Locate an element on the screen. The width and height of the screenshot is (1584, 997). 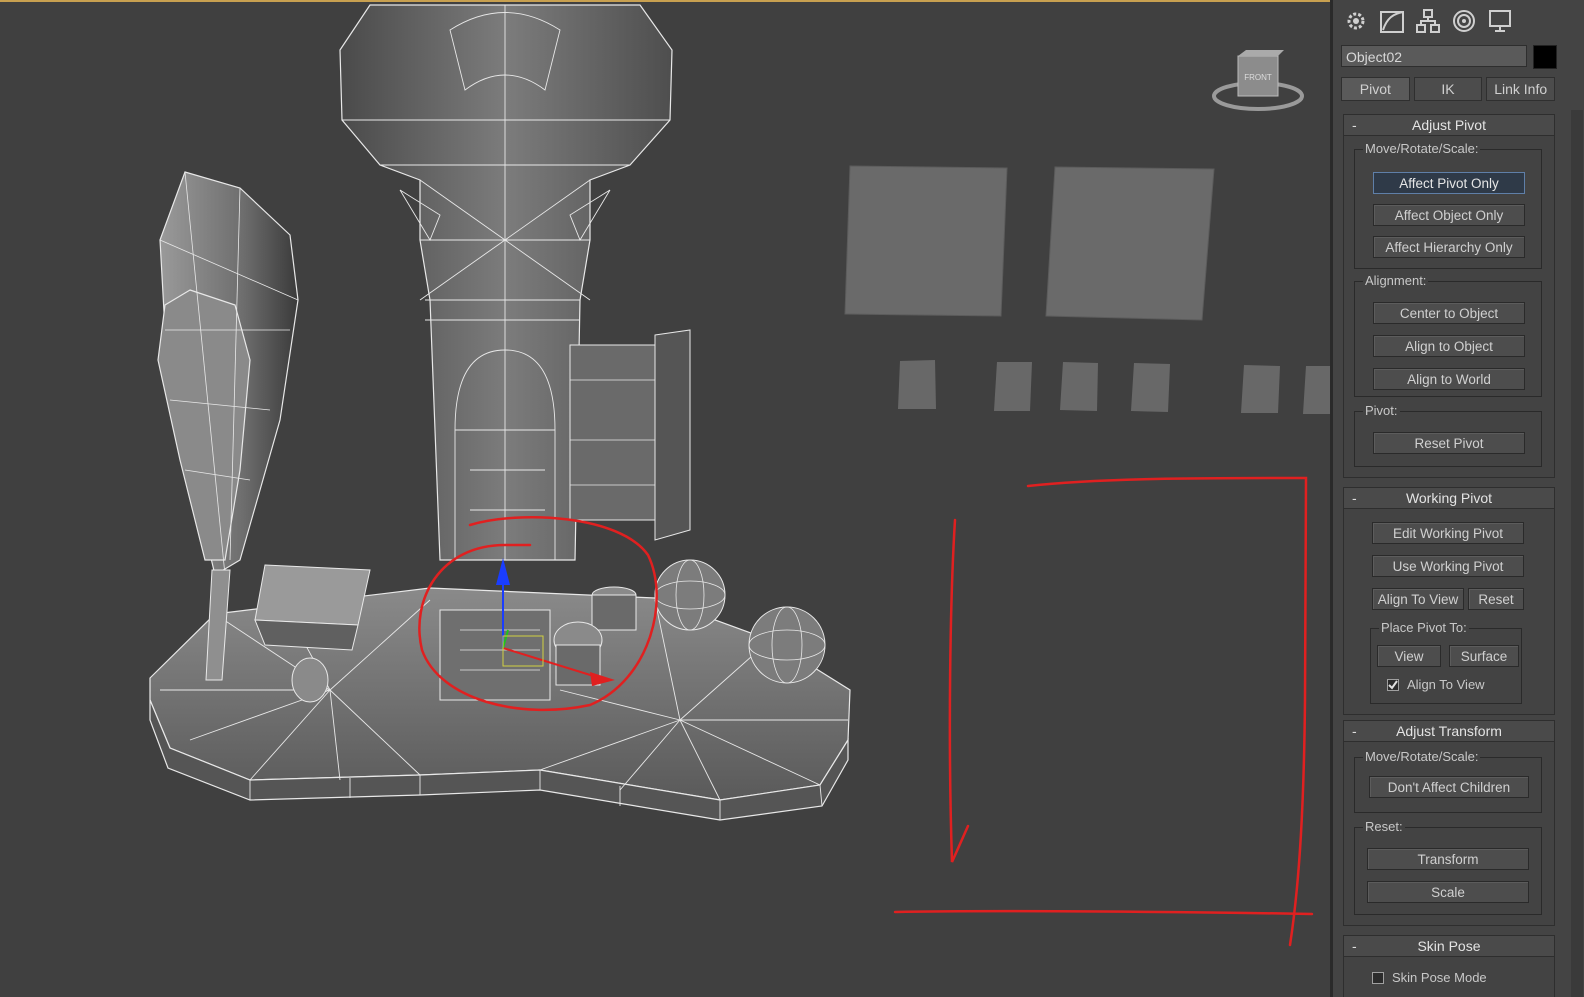
viewcube-label: FRONT is located at coordinates (1258, 77).